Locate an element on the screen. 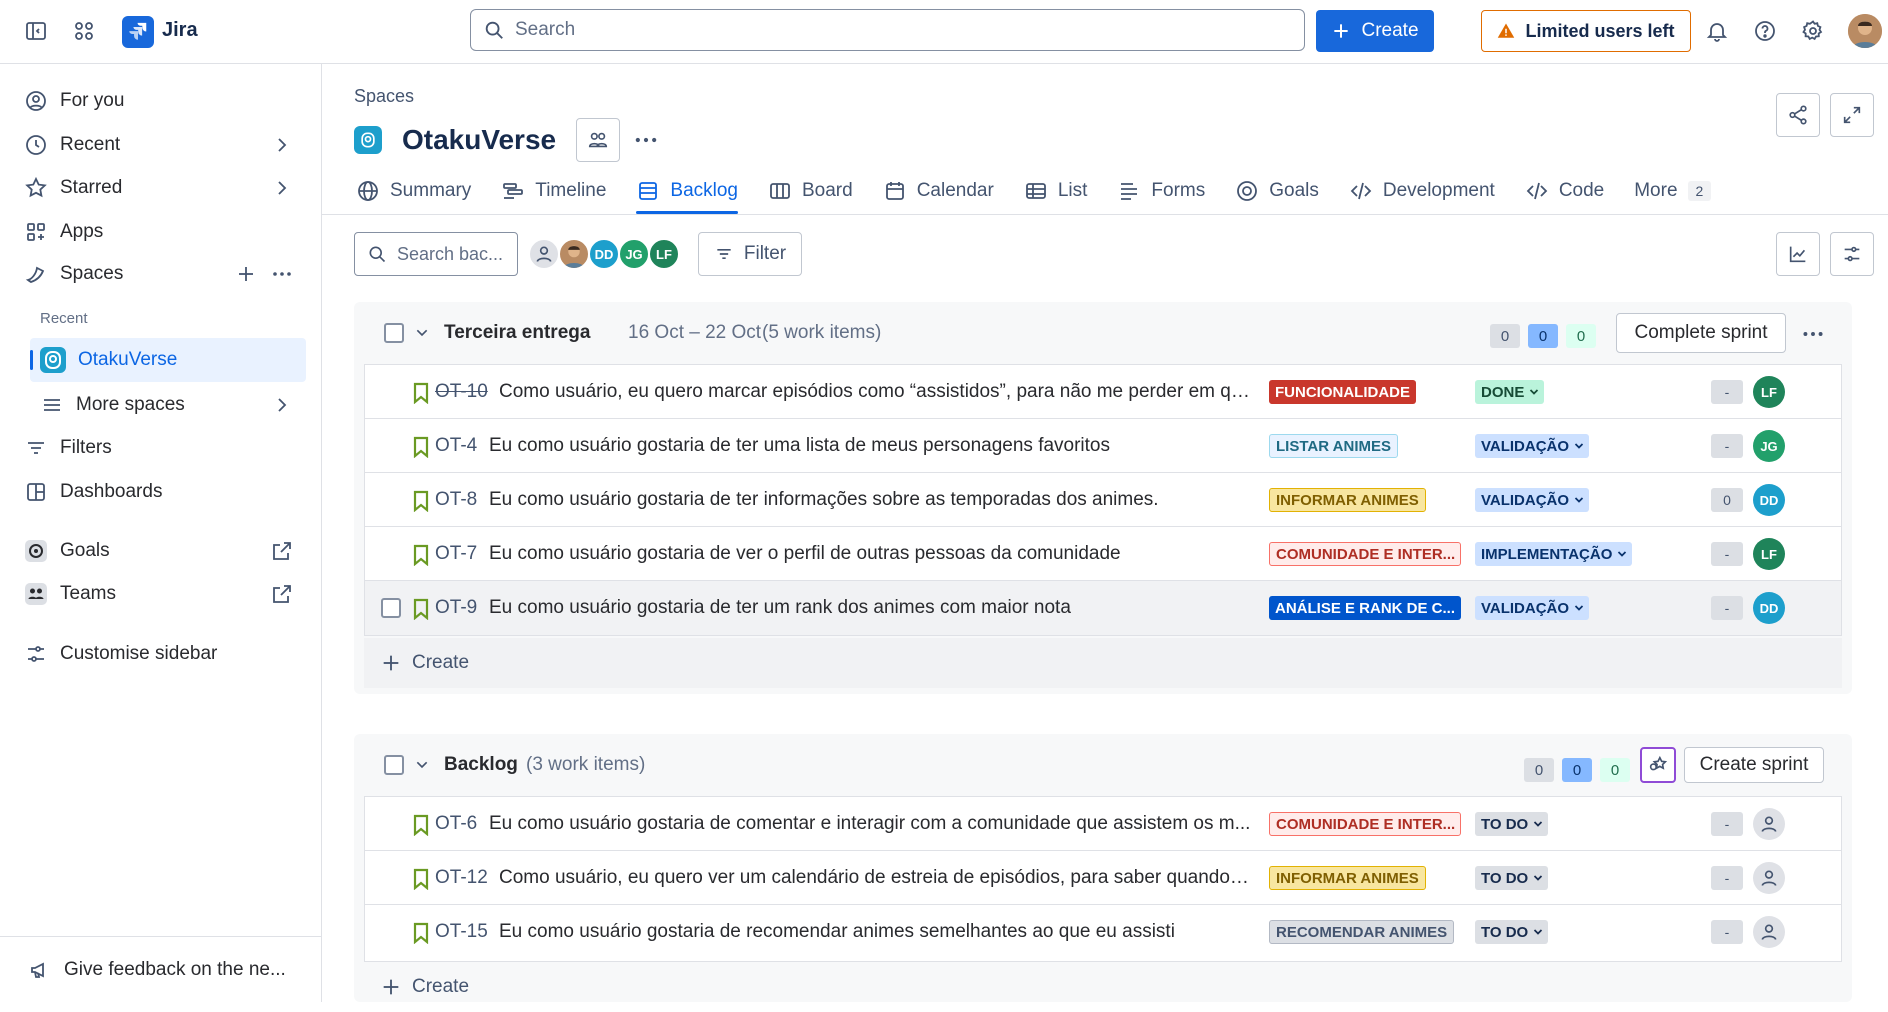 The width and height of the screenshot is (1888, 1012). row-checkbox is located at coordinates (391, 608).